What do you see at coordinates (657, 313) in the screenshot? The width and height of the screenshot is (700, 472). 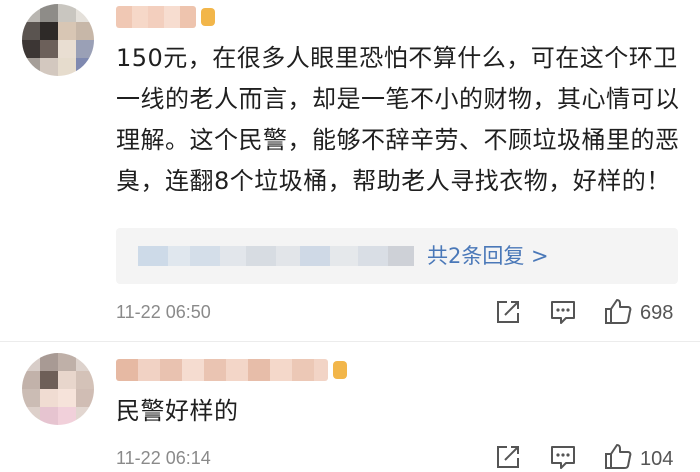 I see `like-count: 698` at bounding box center [657, 313].